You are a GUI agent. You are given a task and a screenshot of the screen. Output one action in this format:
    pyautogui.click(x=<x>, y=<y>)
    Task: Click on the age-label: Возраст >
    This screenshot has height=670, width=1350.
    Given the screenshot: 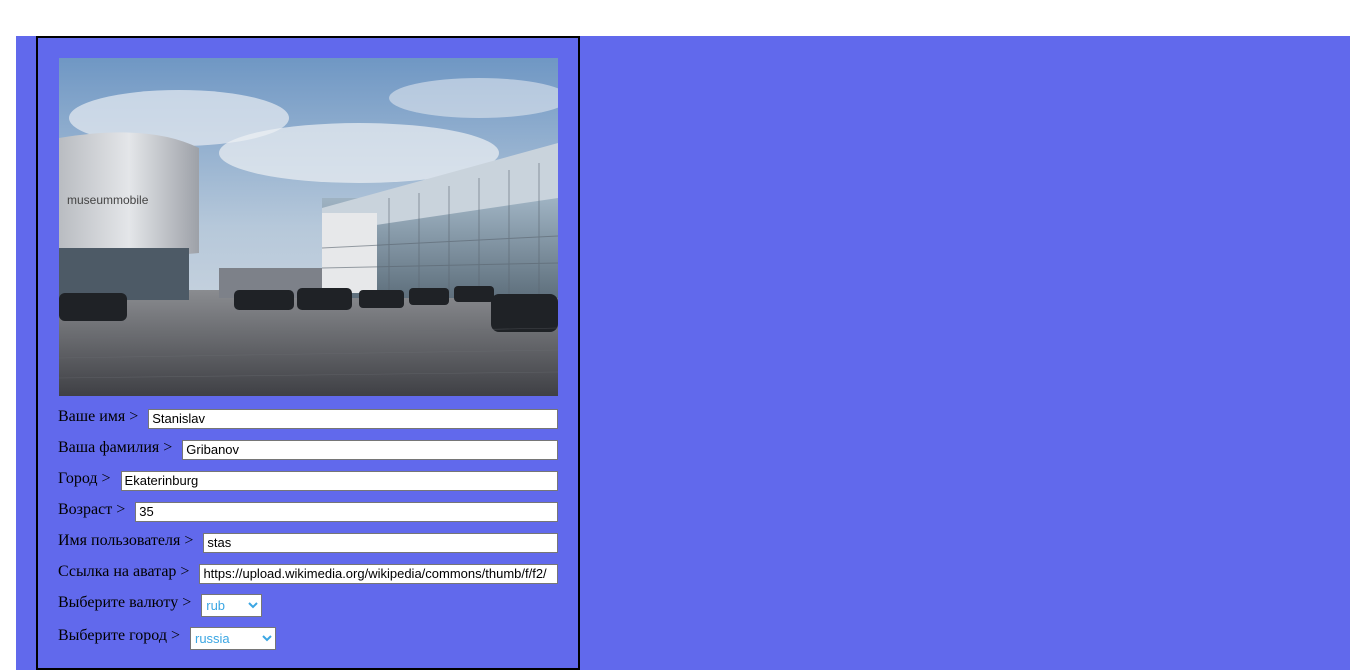 What is the action you would take?
    pyautogui.click(x=92, y=509)
    